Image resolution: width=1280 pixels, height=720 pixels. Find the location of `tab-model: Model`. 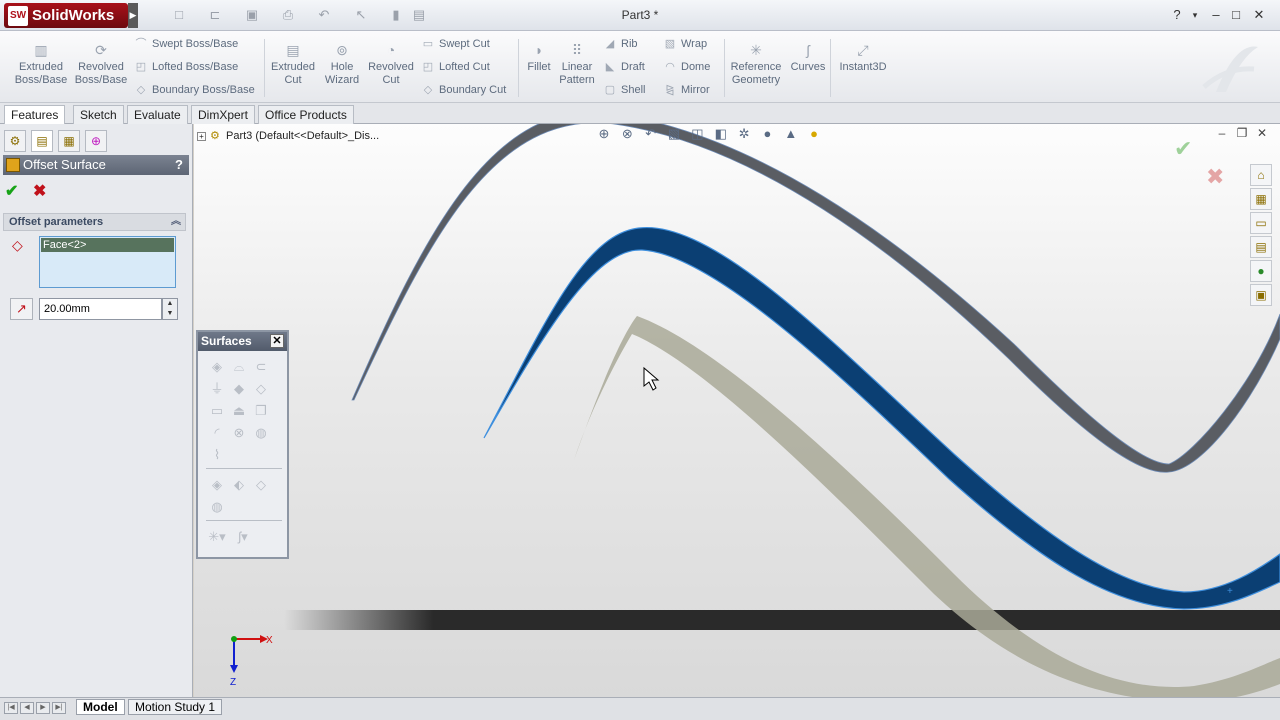

tab-model: Model is located at coordinates (100, 707).